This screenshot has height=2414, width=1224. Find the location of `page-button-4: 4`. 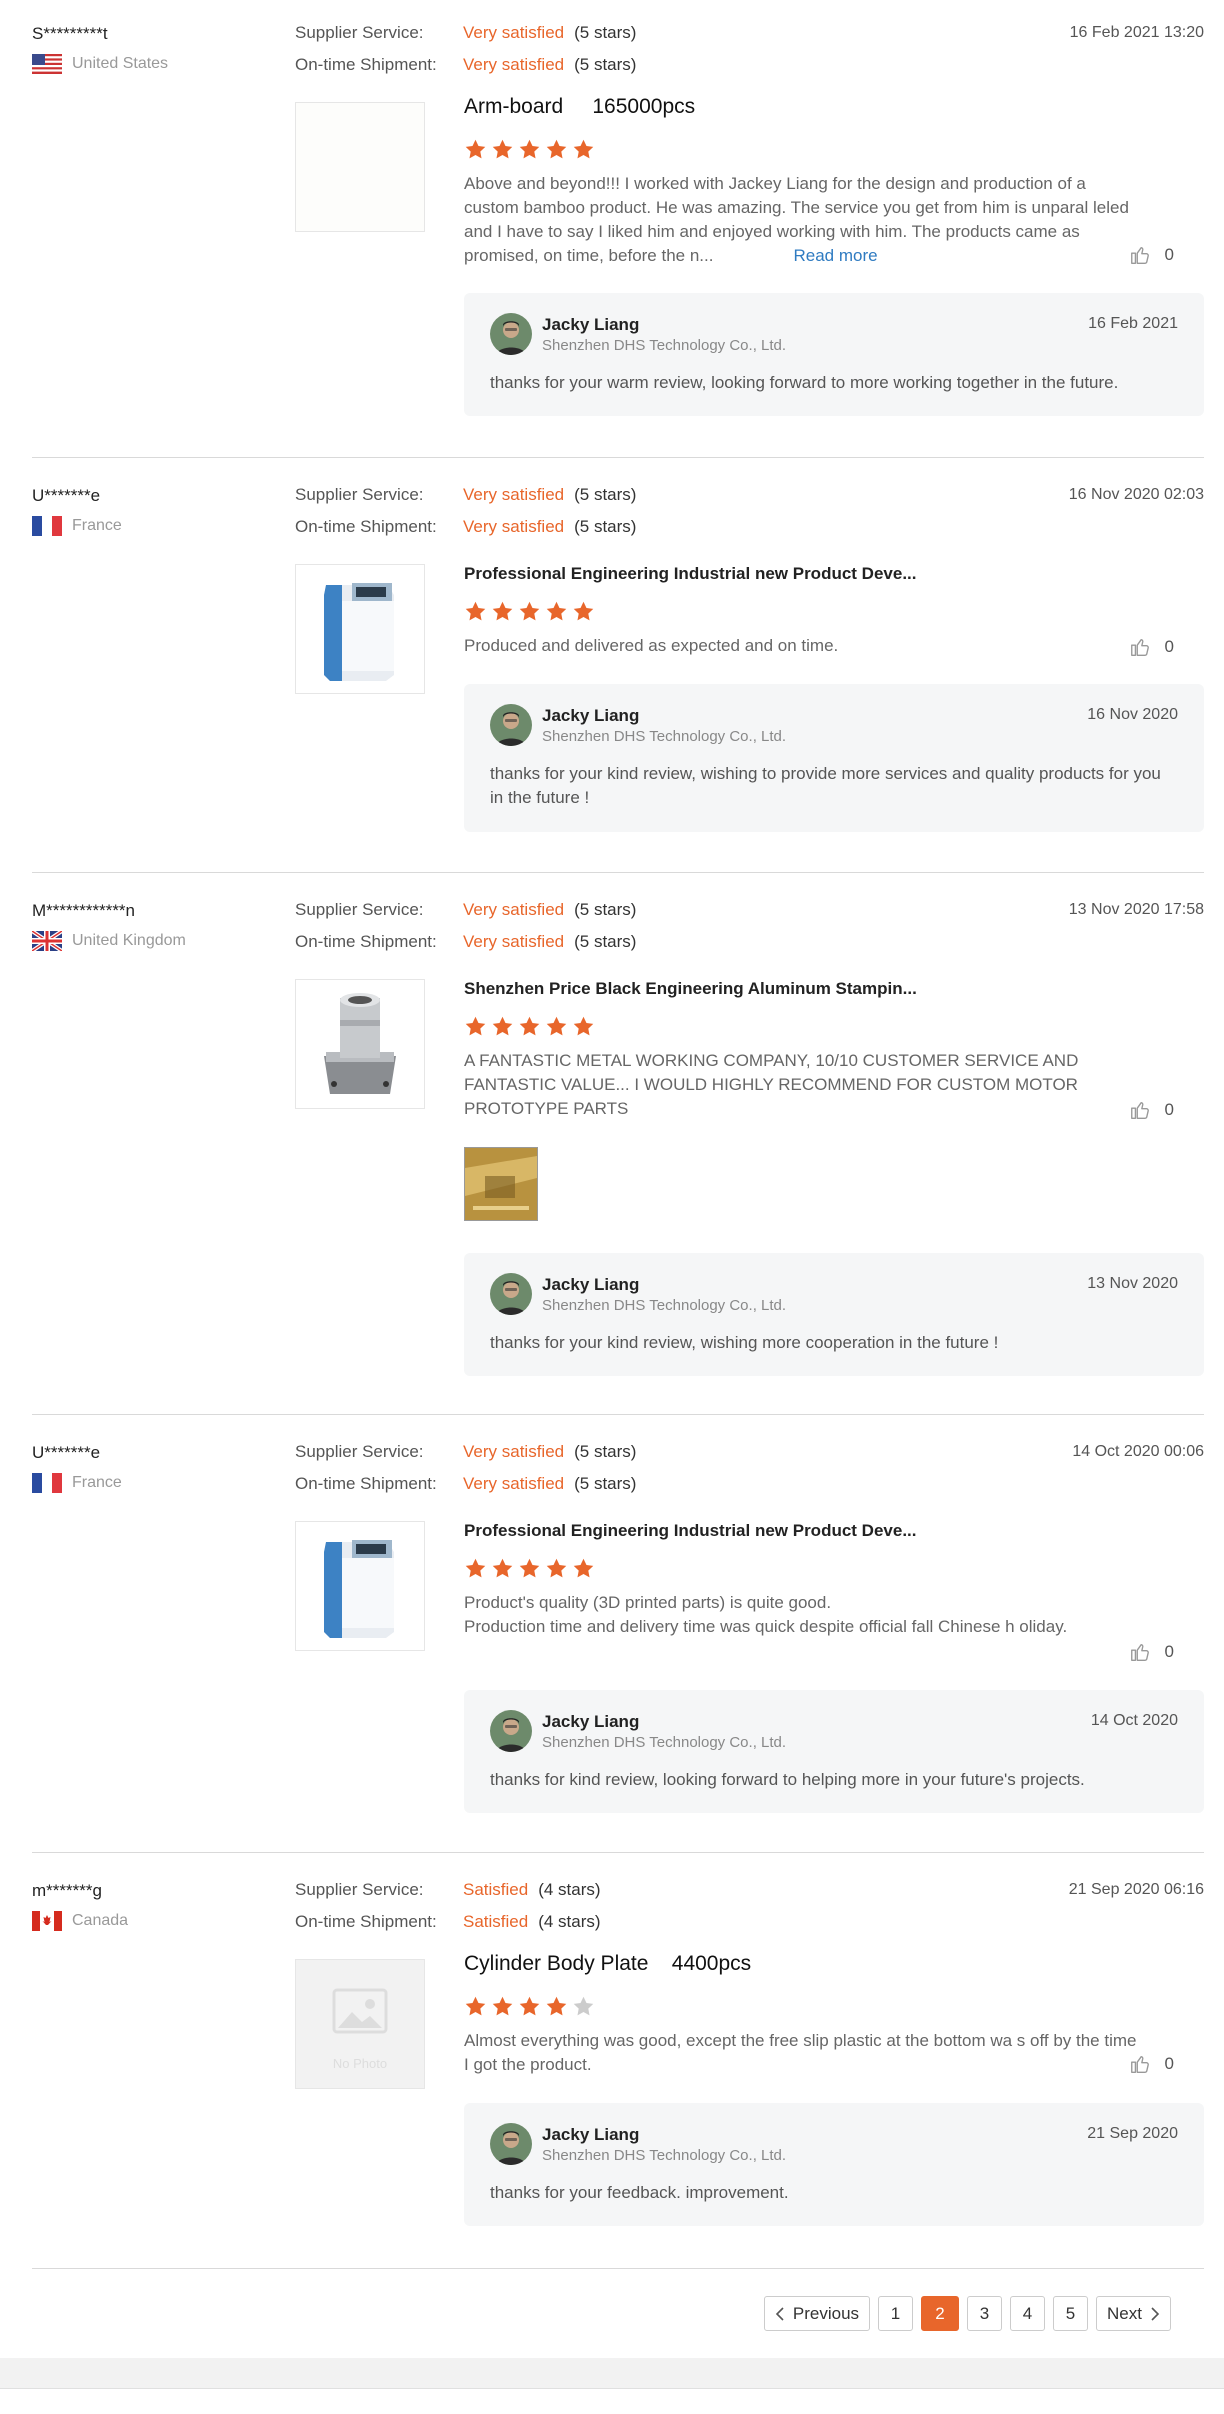

page-button-4: 4 is located at coordinates (1028, 2313).